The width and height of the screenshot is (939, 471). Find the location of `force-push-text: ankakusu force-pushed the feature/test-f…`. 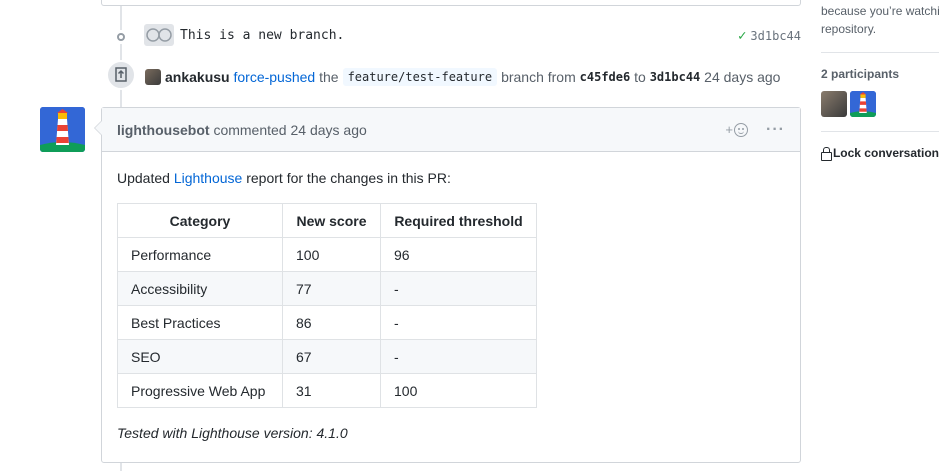

force-push-text: ankakusu force-pushed the feature/test-f… is located at coordinates (462, 77).